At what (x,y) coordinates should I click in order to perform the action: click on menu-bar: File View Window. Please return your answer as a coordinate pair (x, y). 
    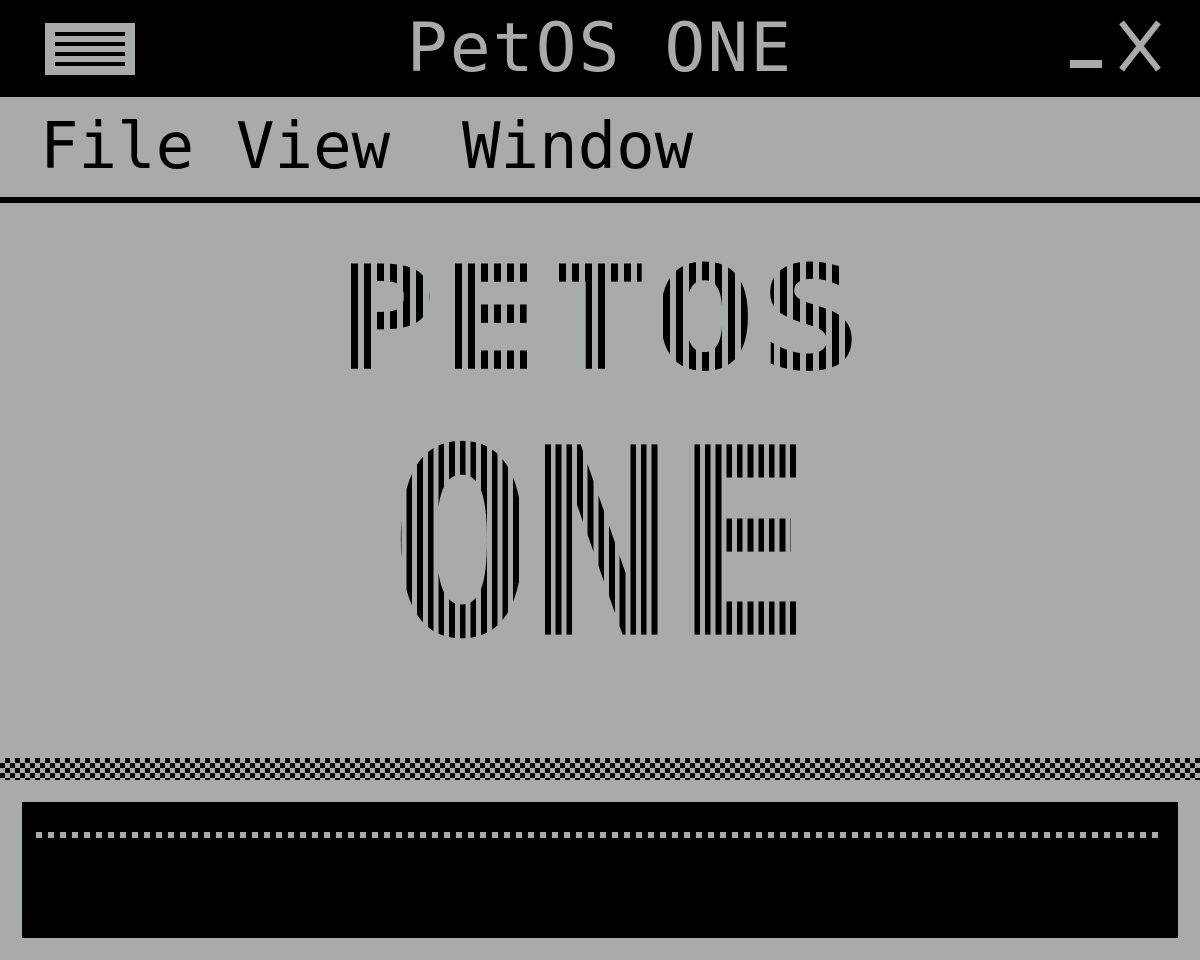
    Looking at the image, I should click on (600, 150).